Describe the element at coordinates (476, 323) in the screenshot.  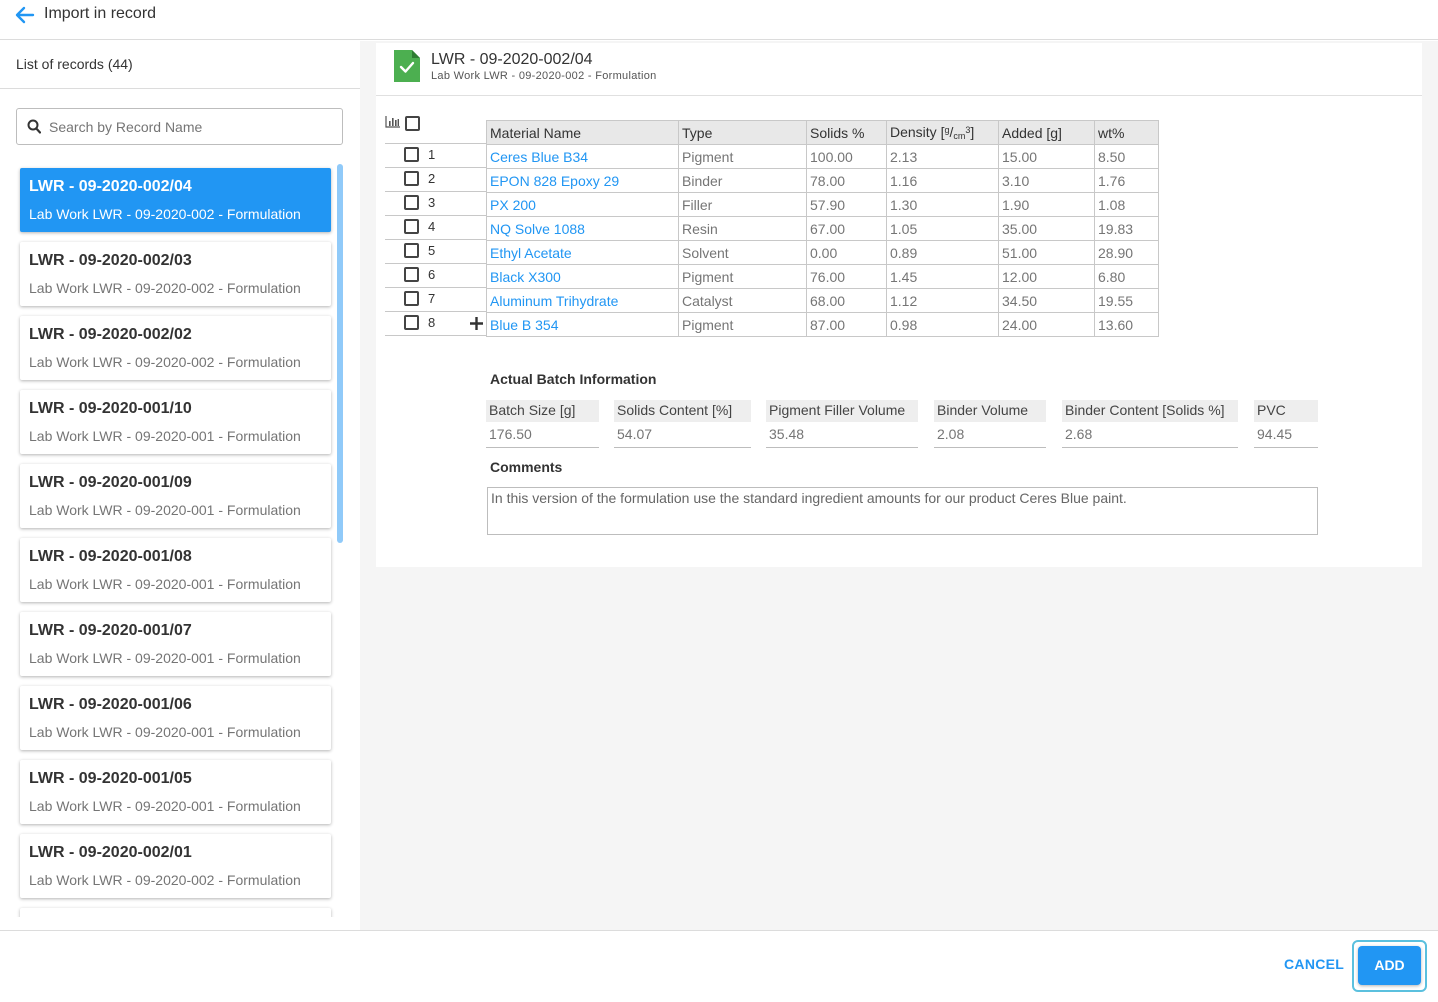
I see `plus-icon` at that location.